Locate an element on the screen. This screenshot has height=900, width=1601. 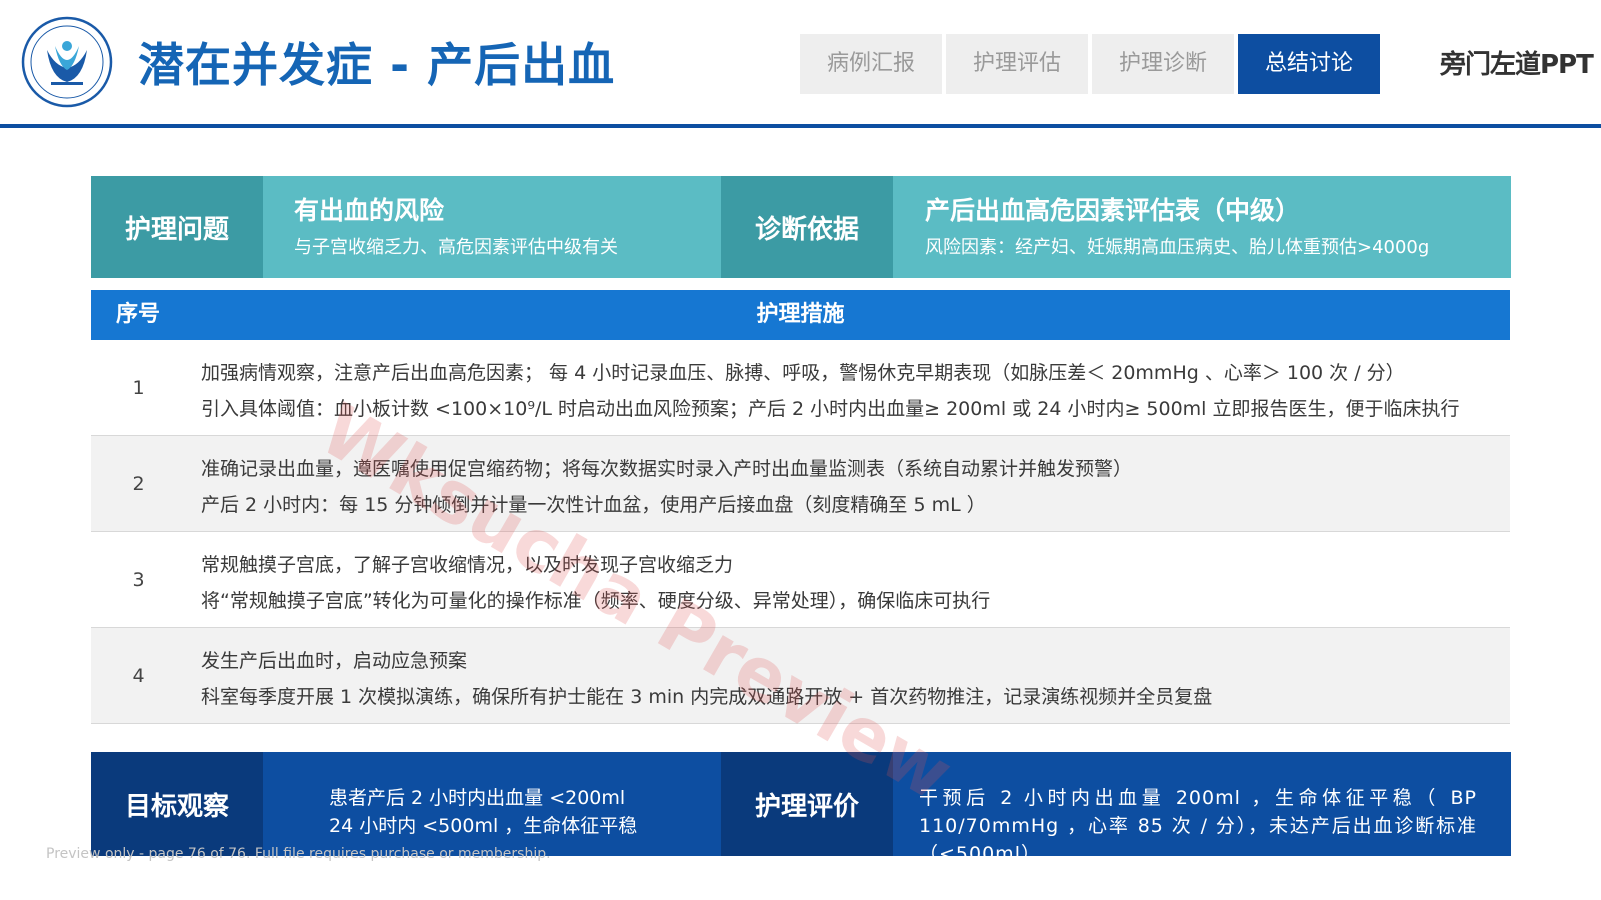
basis-label: 诊断依据 is located at coordinates (807, 227).